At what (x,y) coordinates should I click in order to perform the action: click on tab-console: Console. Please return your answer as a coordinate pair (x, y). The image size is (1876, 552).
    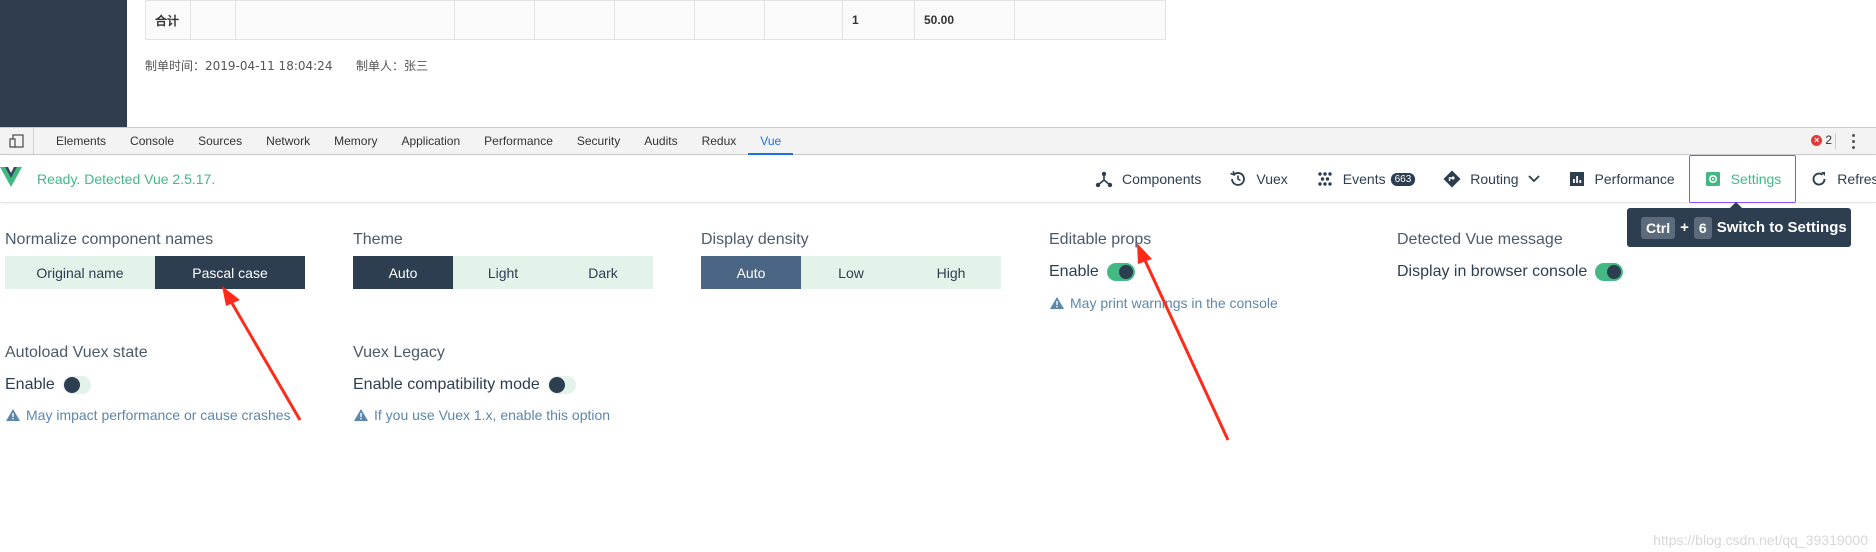
    Looking at the image, I should click on (152, 141).